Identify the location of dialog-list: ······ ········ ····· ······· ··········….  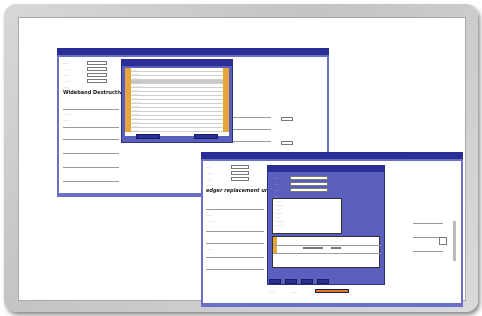
(177, 101).